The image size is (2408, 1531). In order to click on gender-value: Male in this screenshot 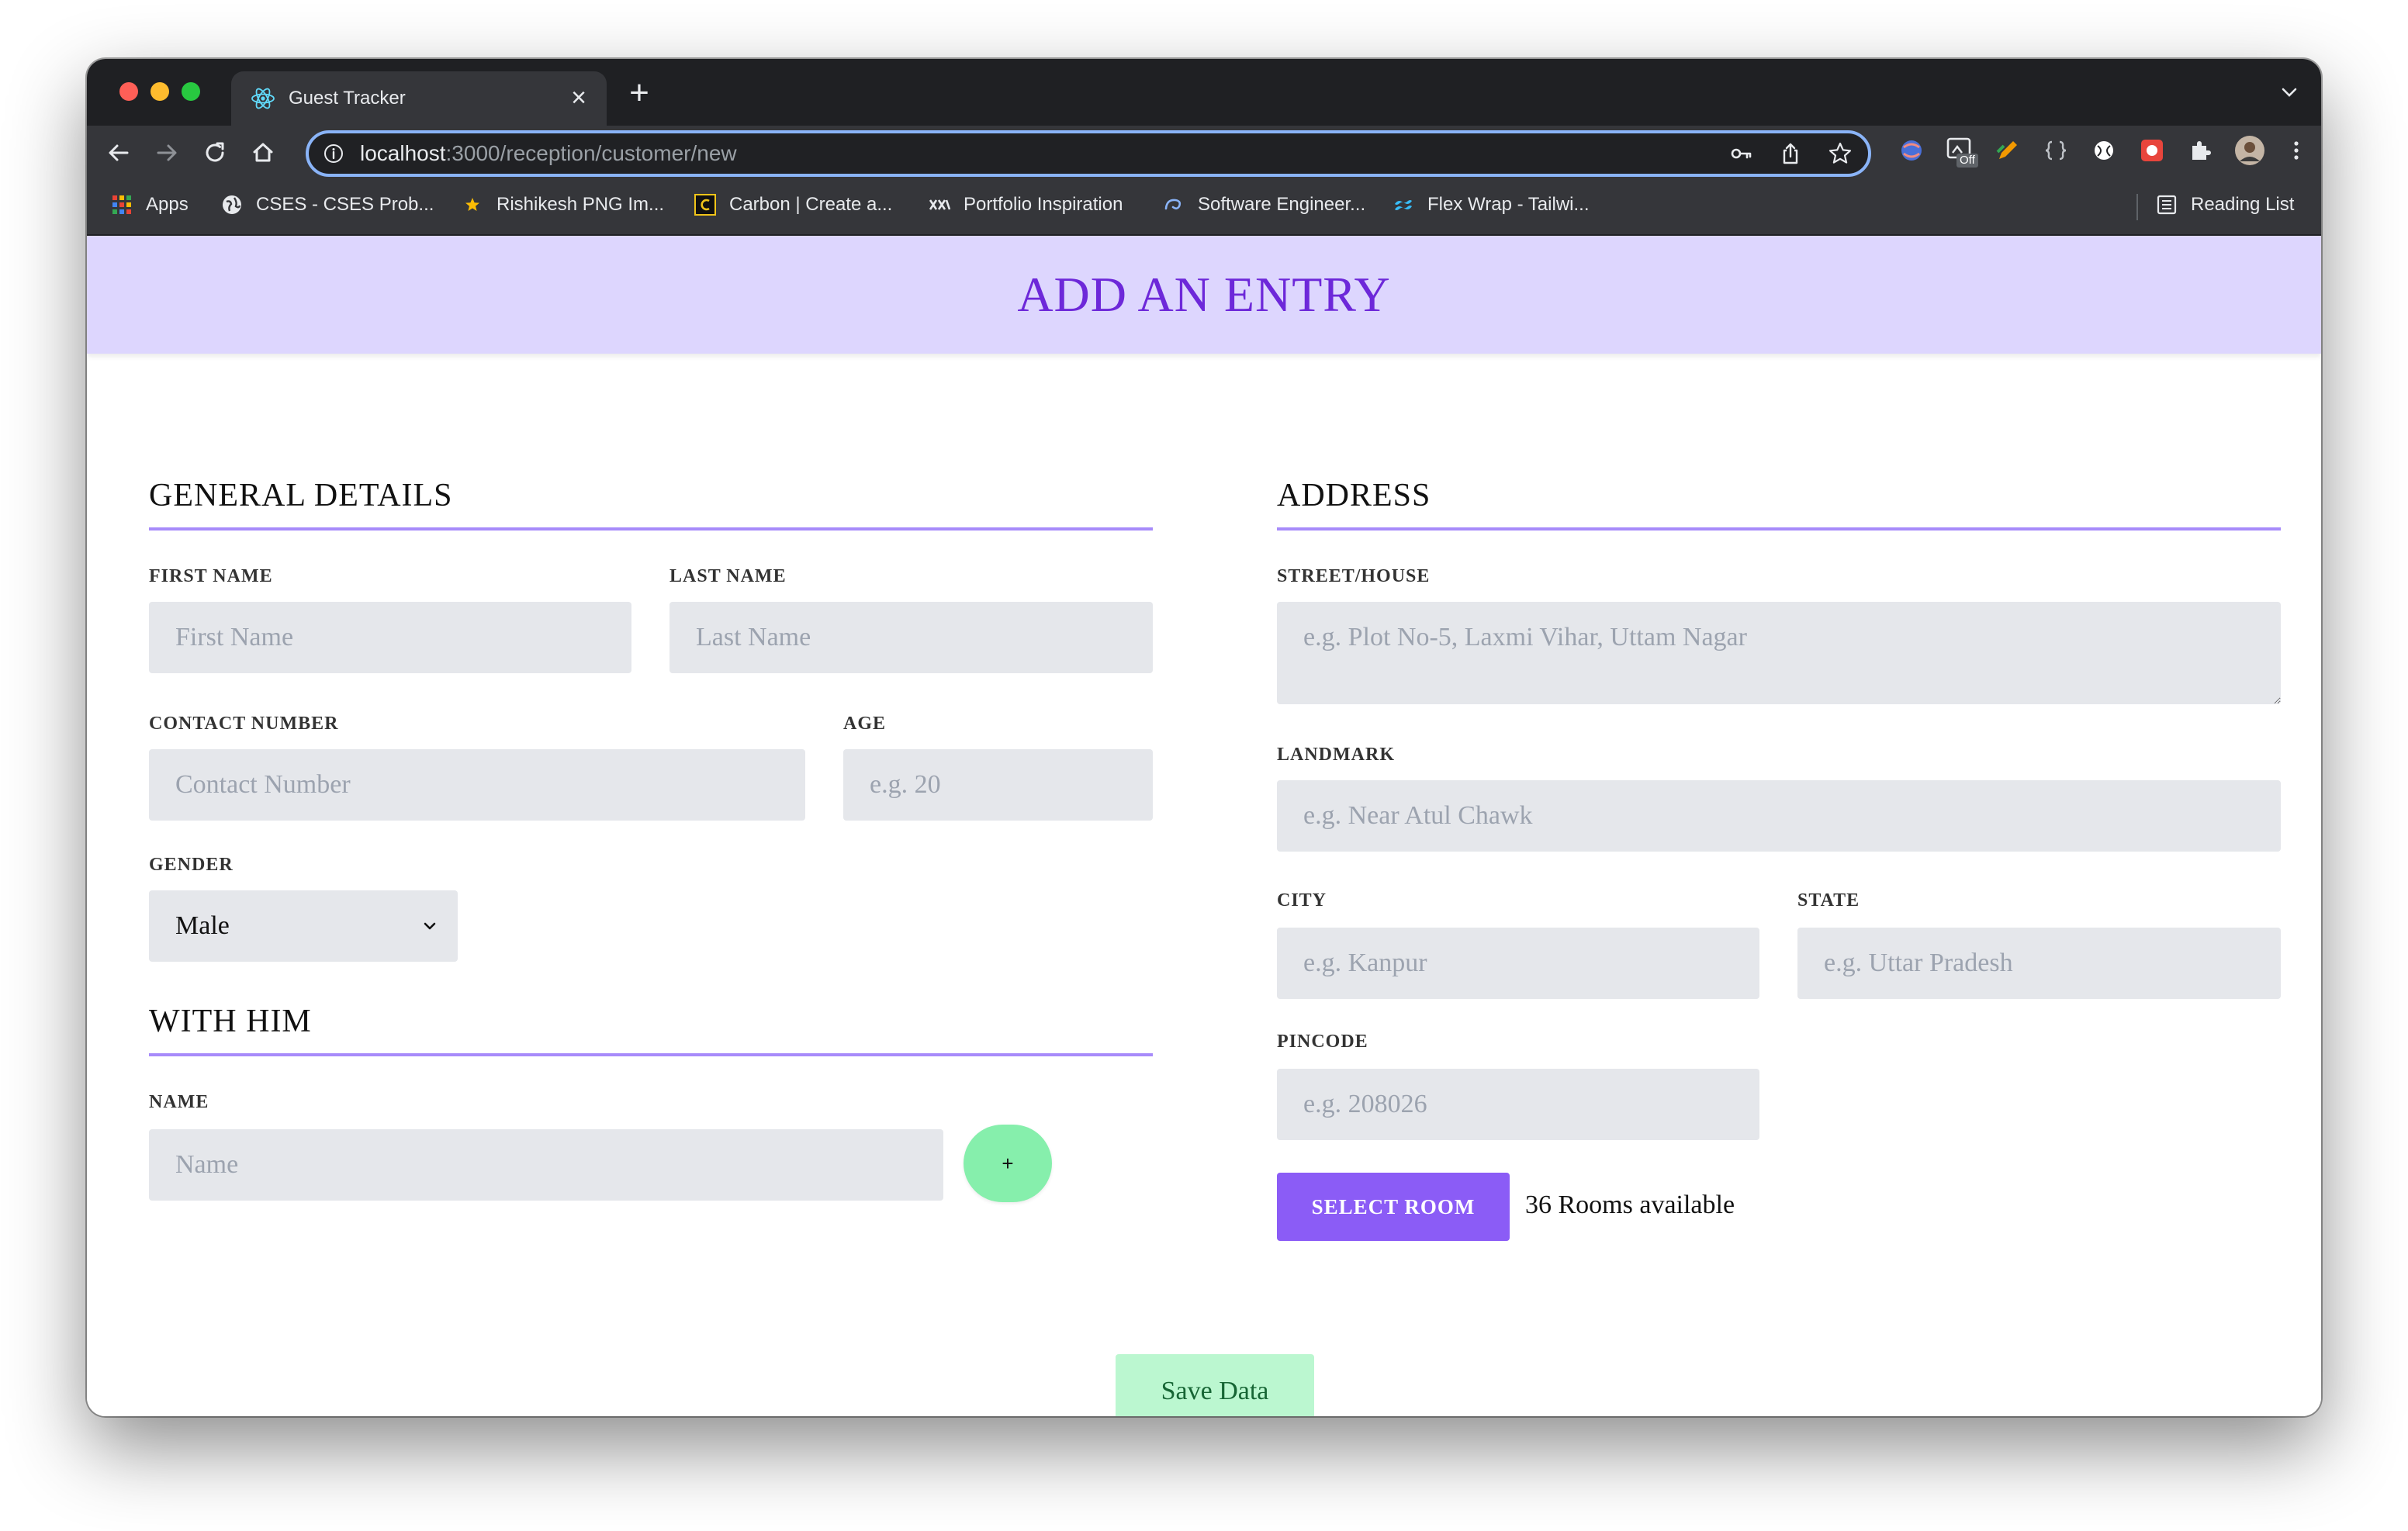, I will do `click(202, 925)`.